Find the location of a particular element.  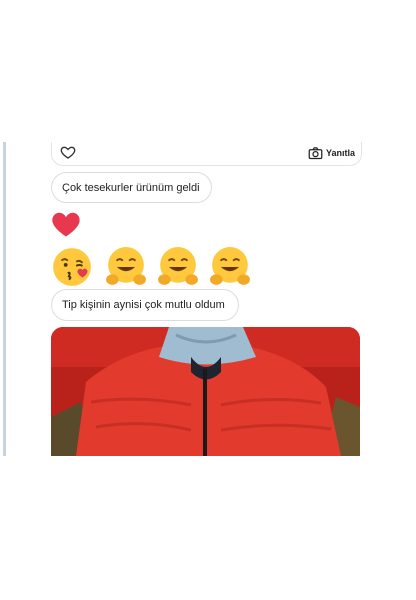

kissing-face-with-heart-emoji is located at coordinates (72, 267).